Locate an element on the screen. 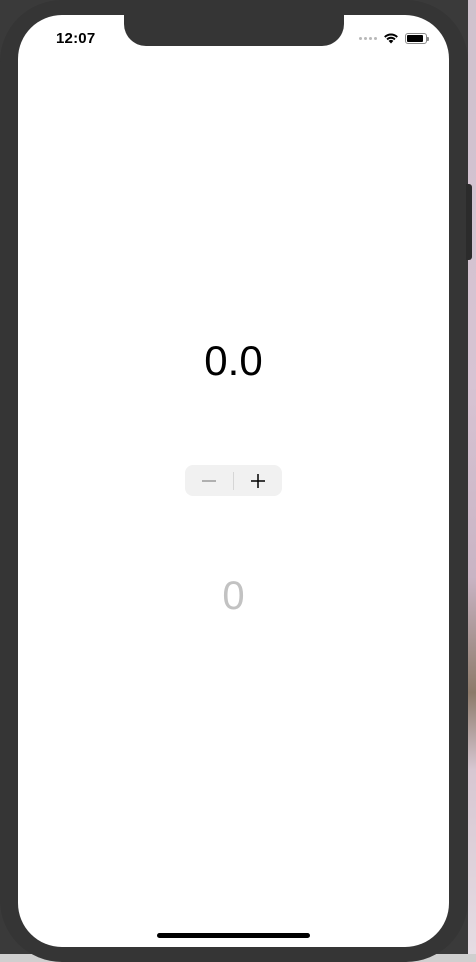  increment-button is located at coordinates (258, 480).